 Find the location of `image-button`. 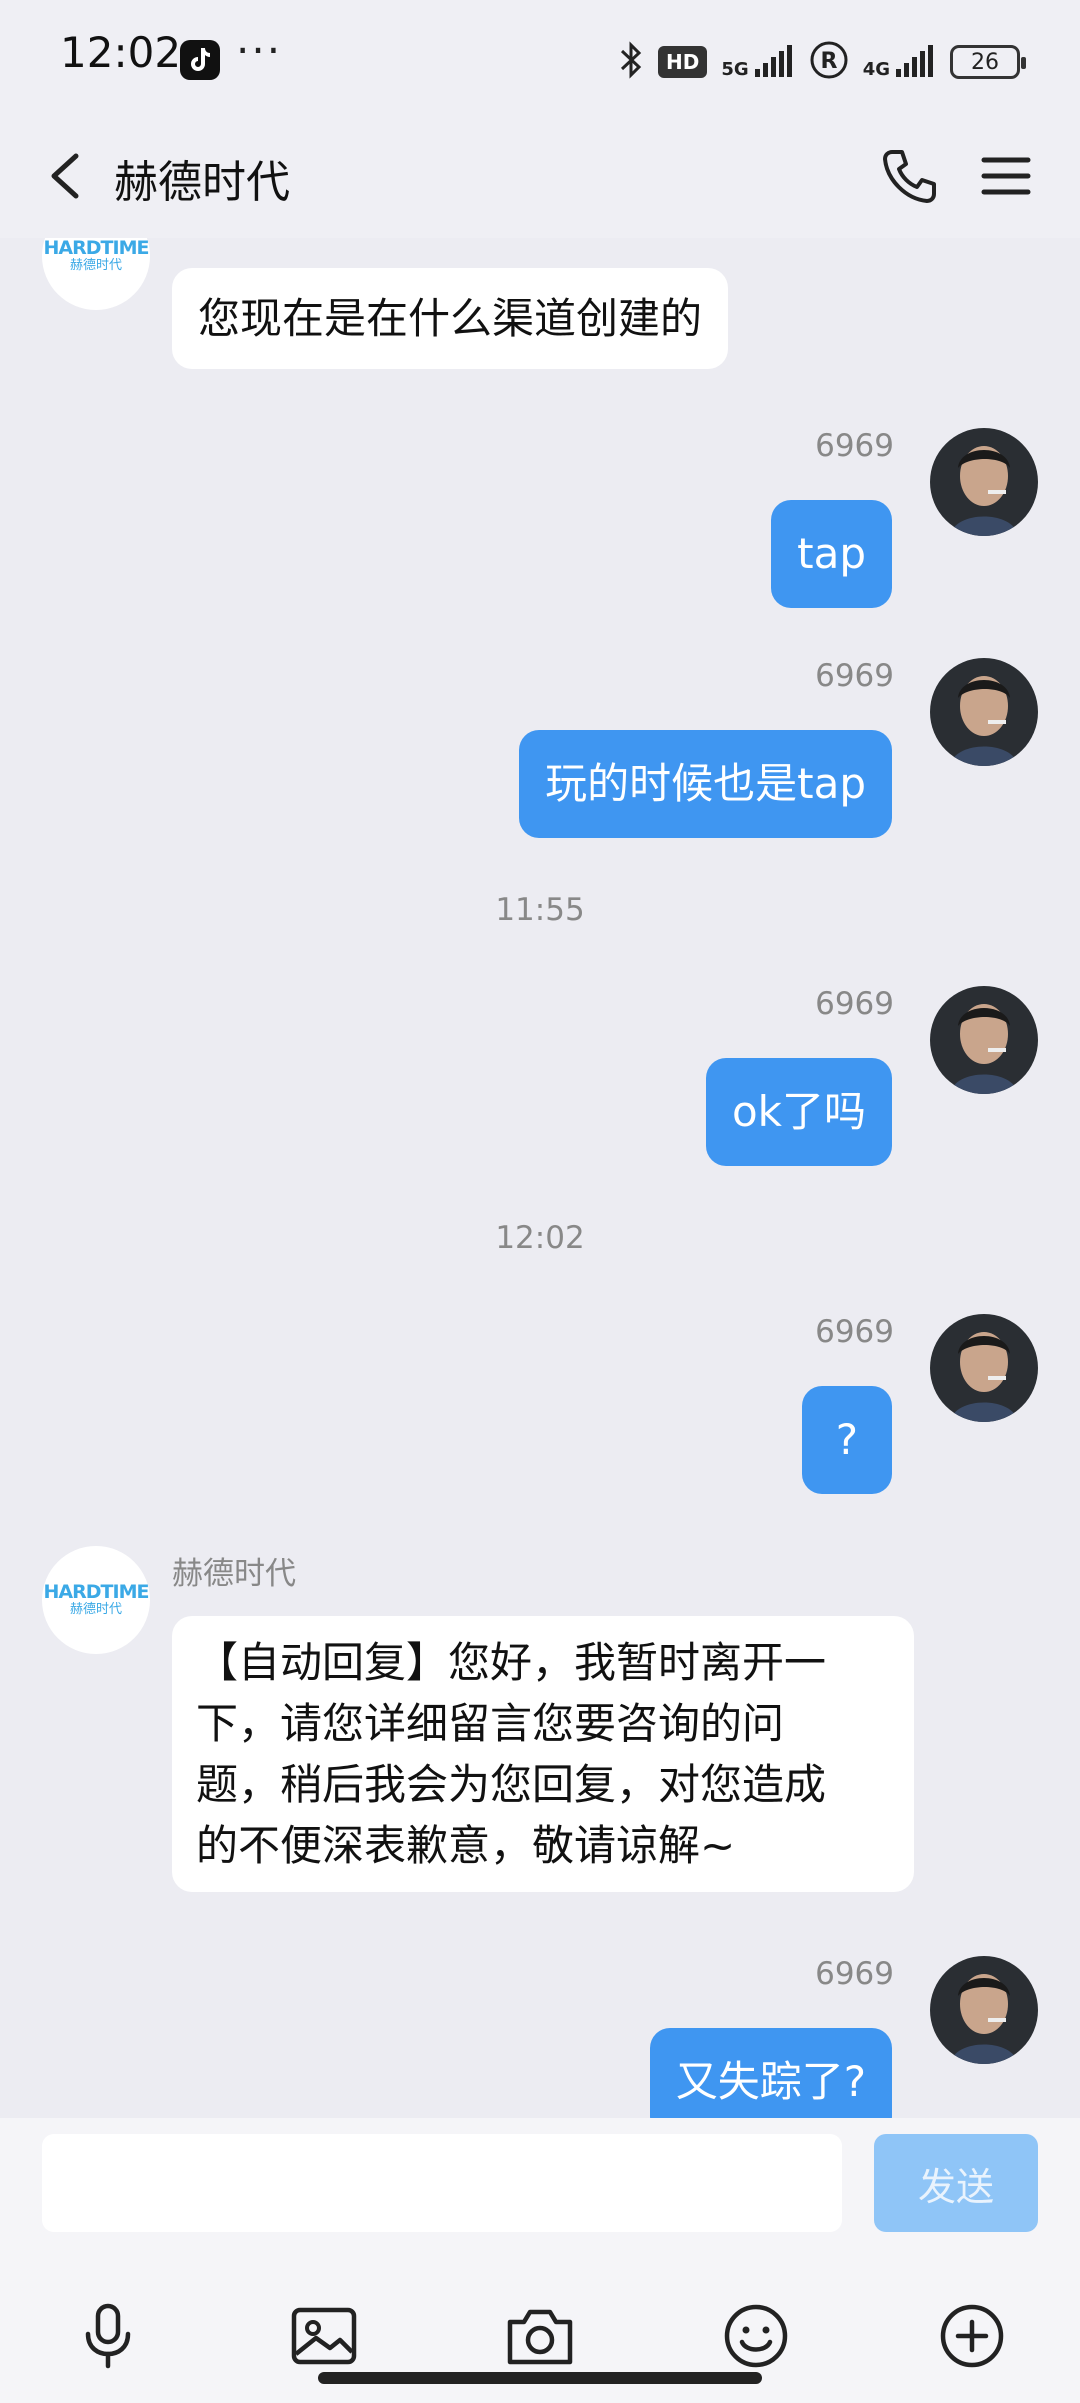

image-button is located at coordinates (324, 2336).